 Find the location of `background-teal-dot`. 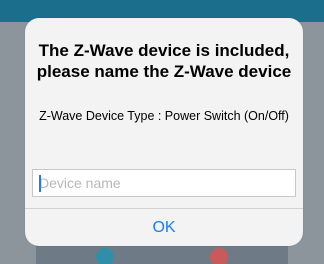

background-teal-dot is located at coordinates (105, 256).